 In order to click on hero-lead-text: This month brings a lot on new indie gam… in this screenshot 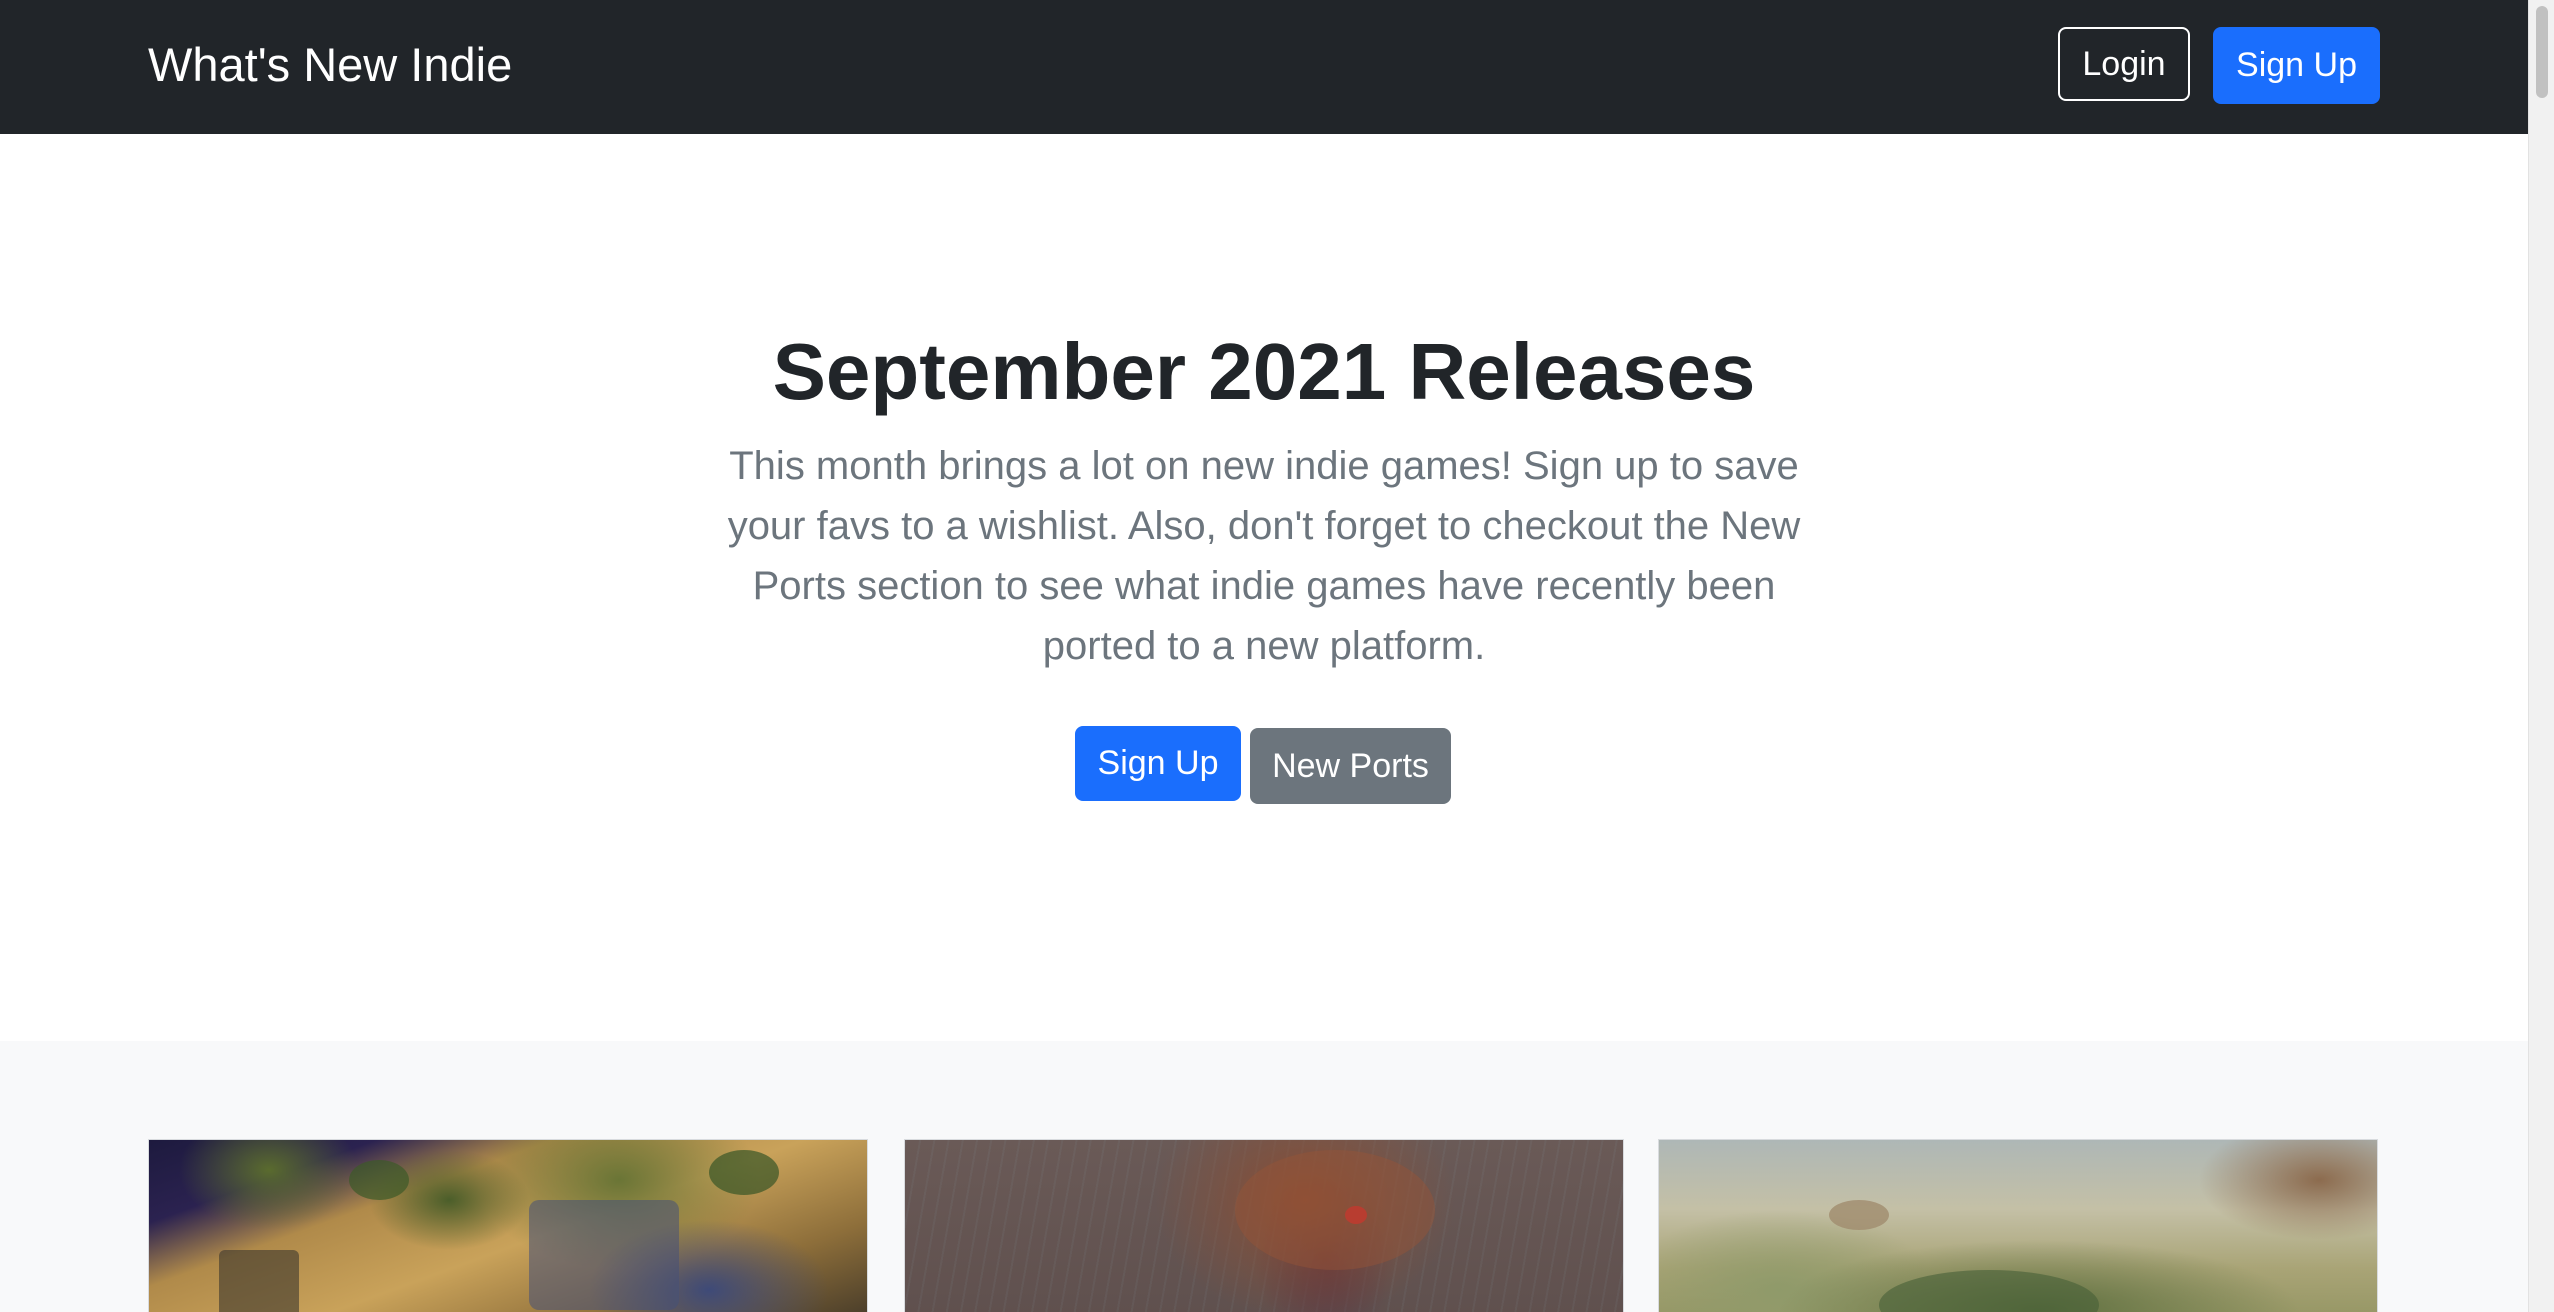, I will do `click(1264, 556)`.